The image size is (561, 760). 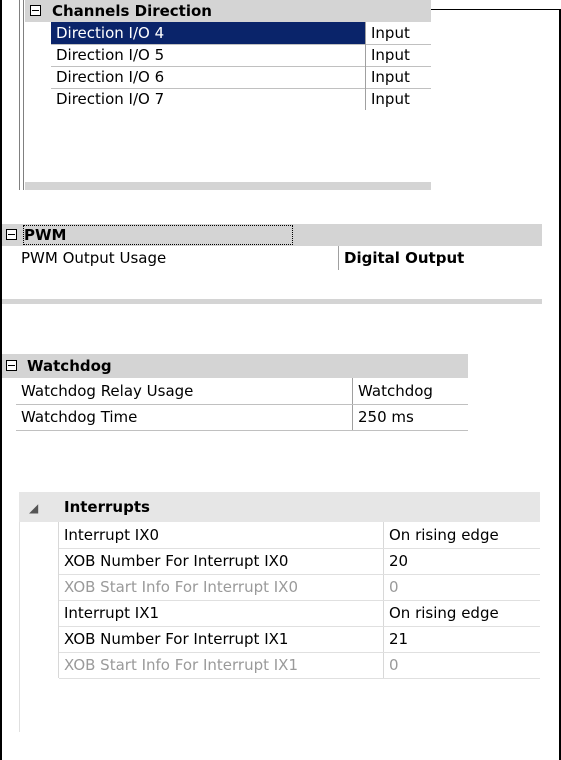 What do you see at coordinates (132, 11) in the screenshot?
I see `category-label: Channels Direction` at bounding box center [132, 11].